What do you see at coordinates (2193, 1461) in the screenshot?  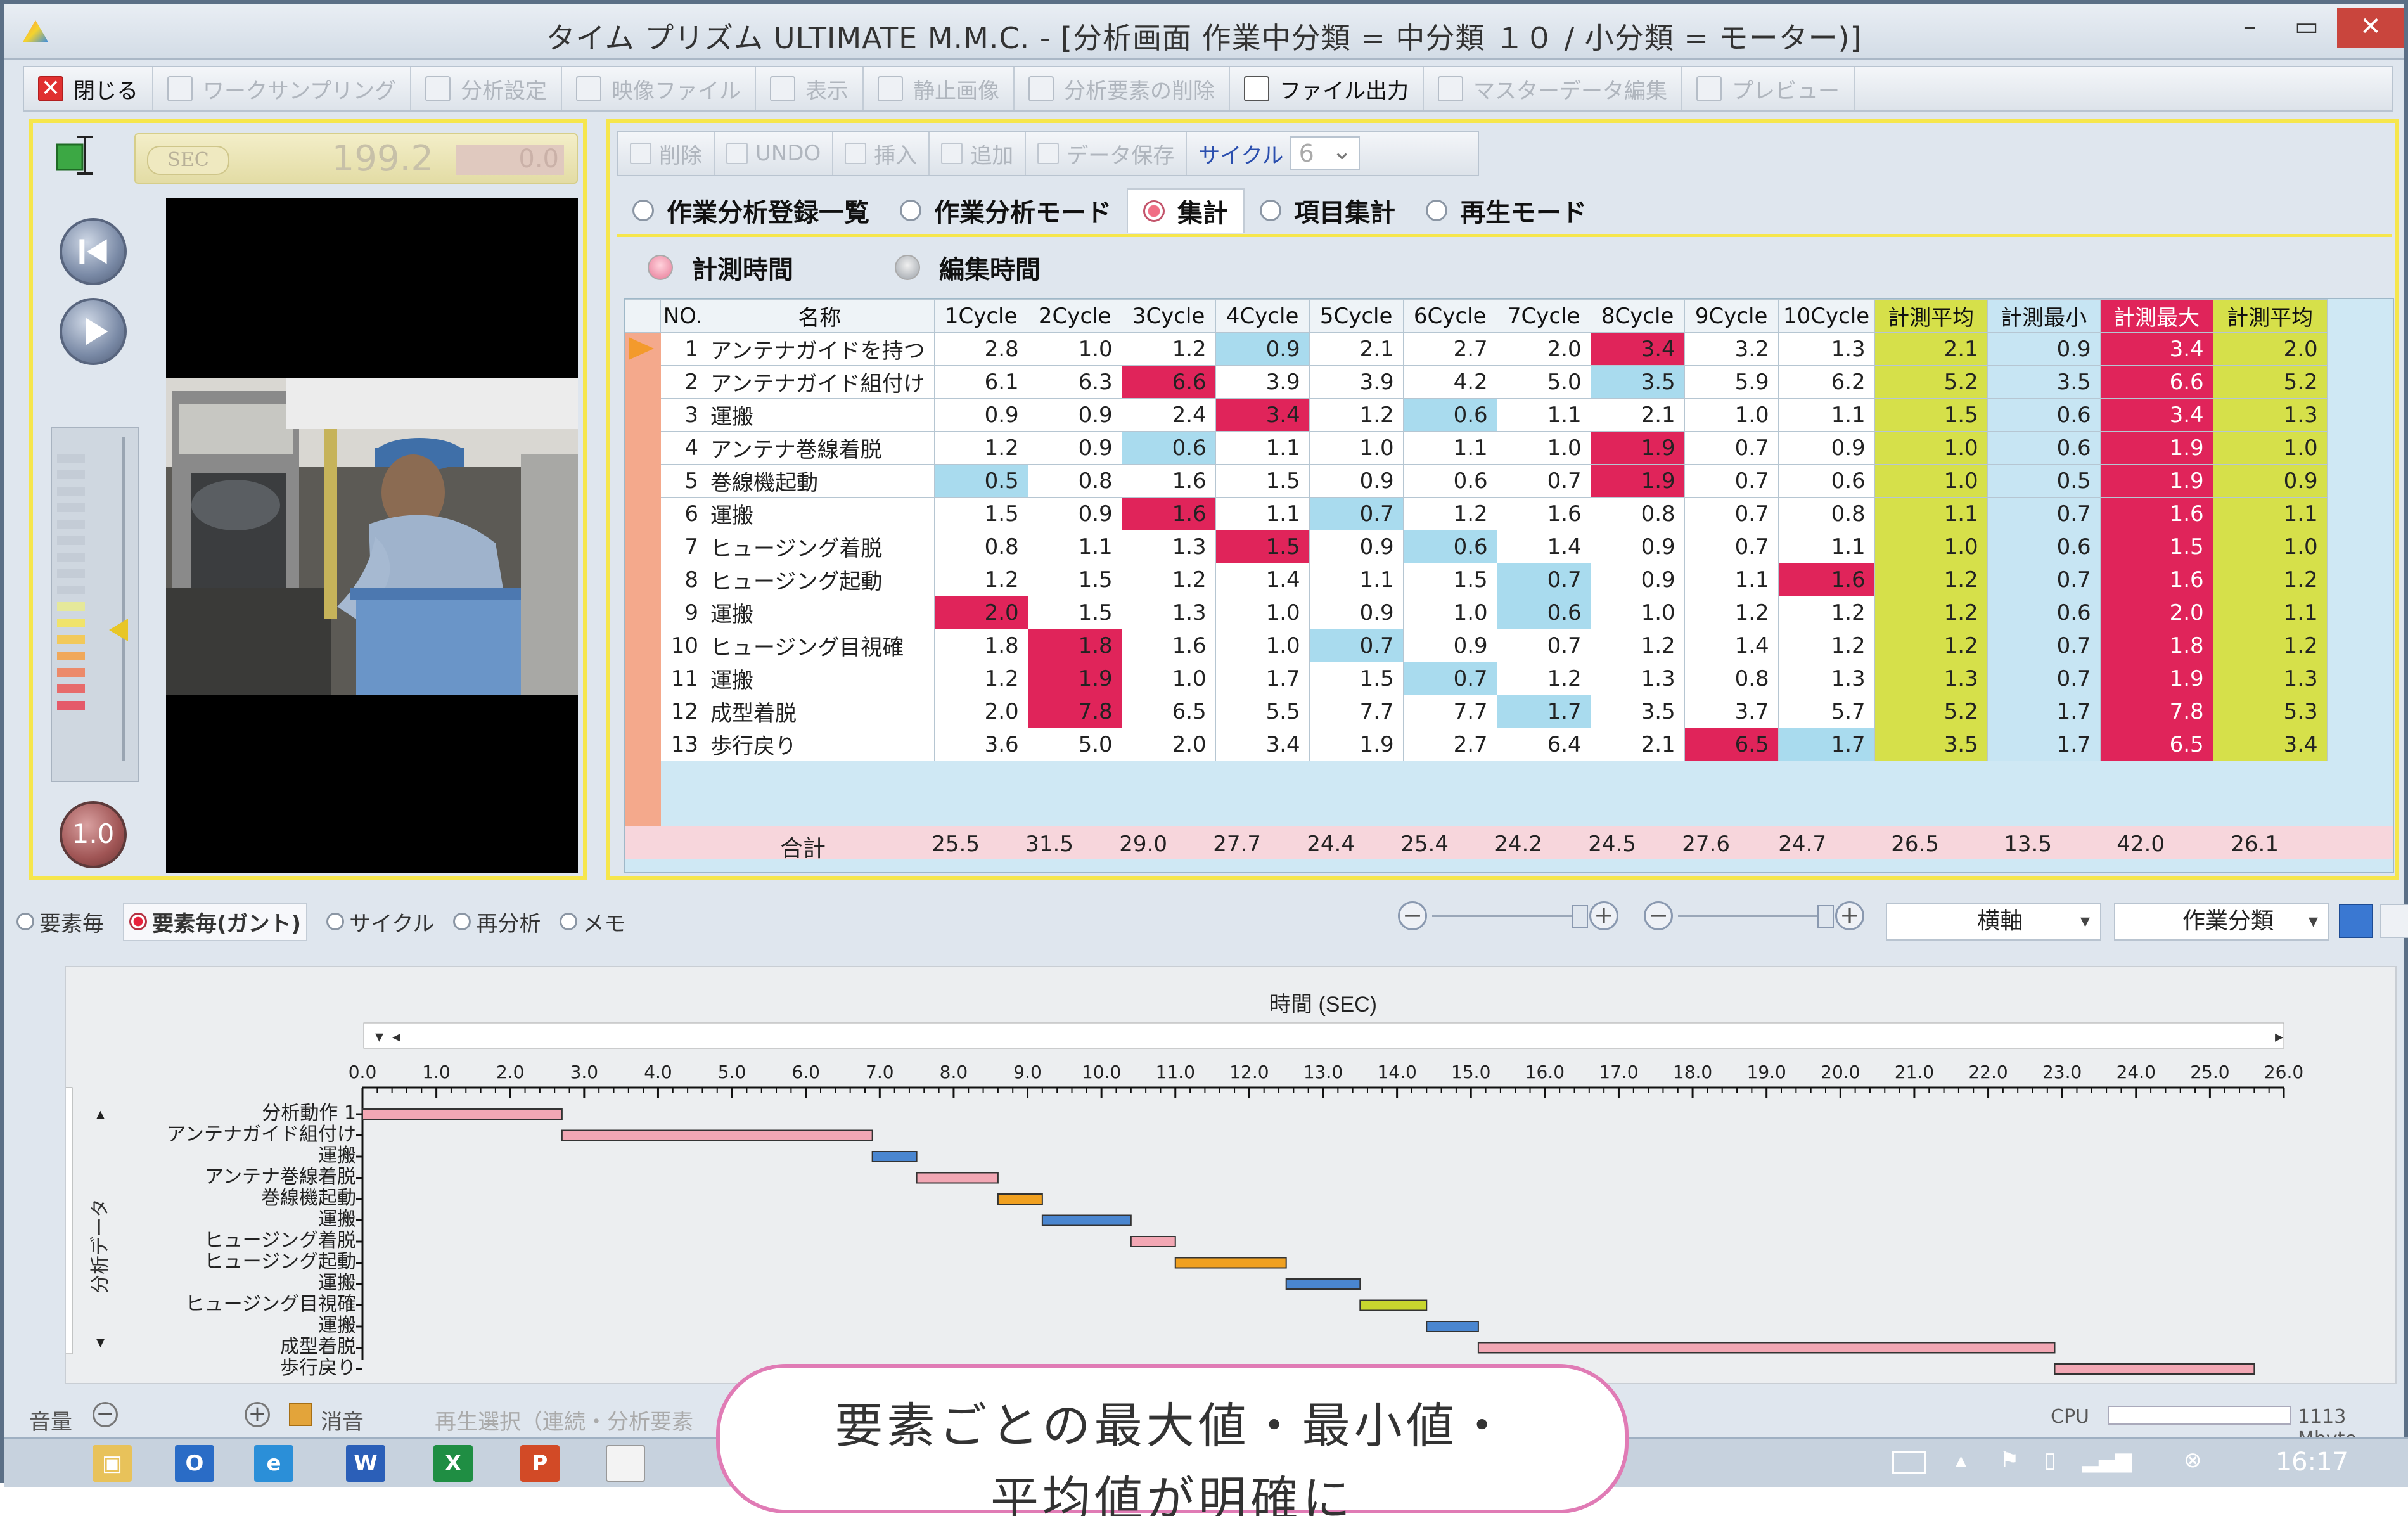 I see `close-circle-icon: ⊗` at bounding box center [2193, 1461].